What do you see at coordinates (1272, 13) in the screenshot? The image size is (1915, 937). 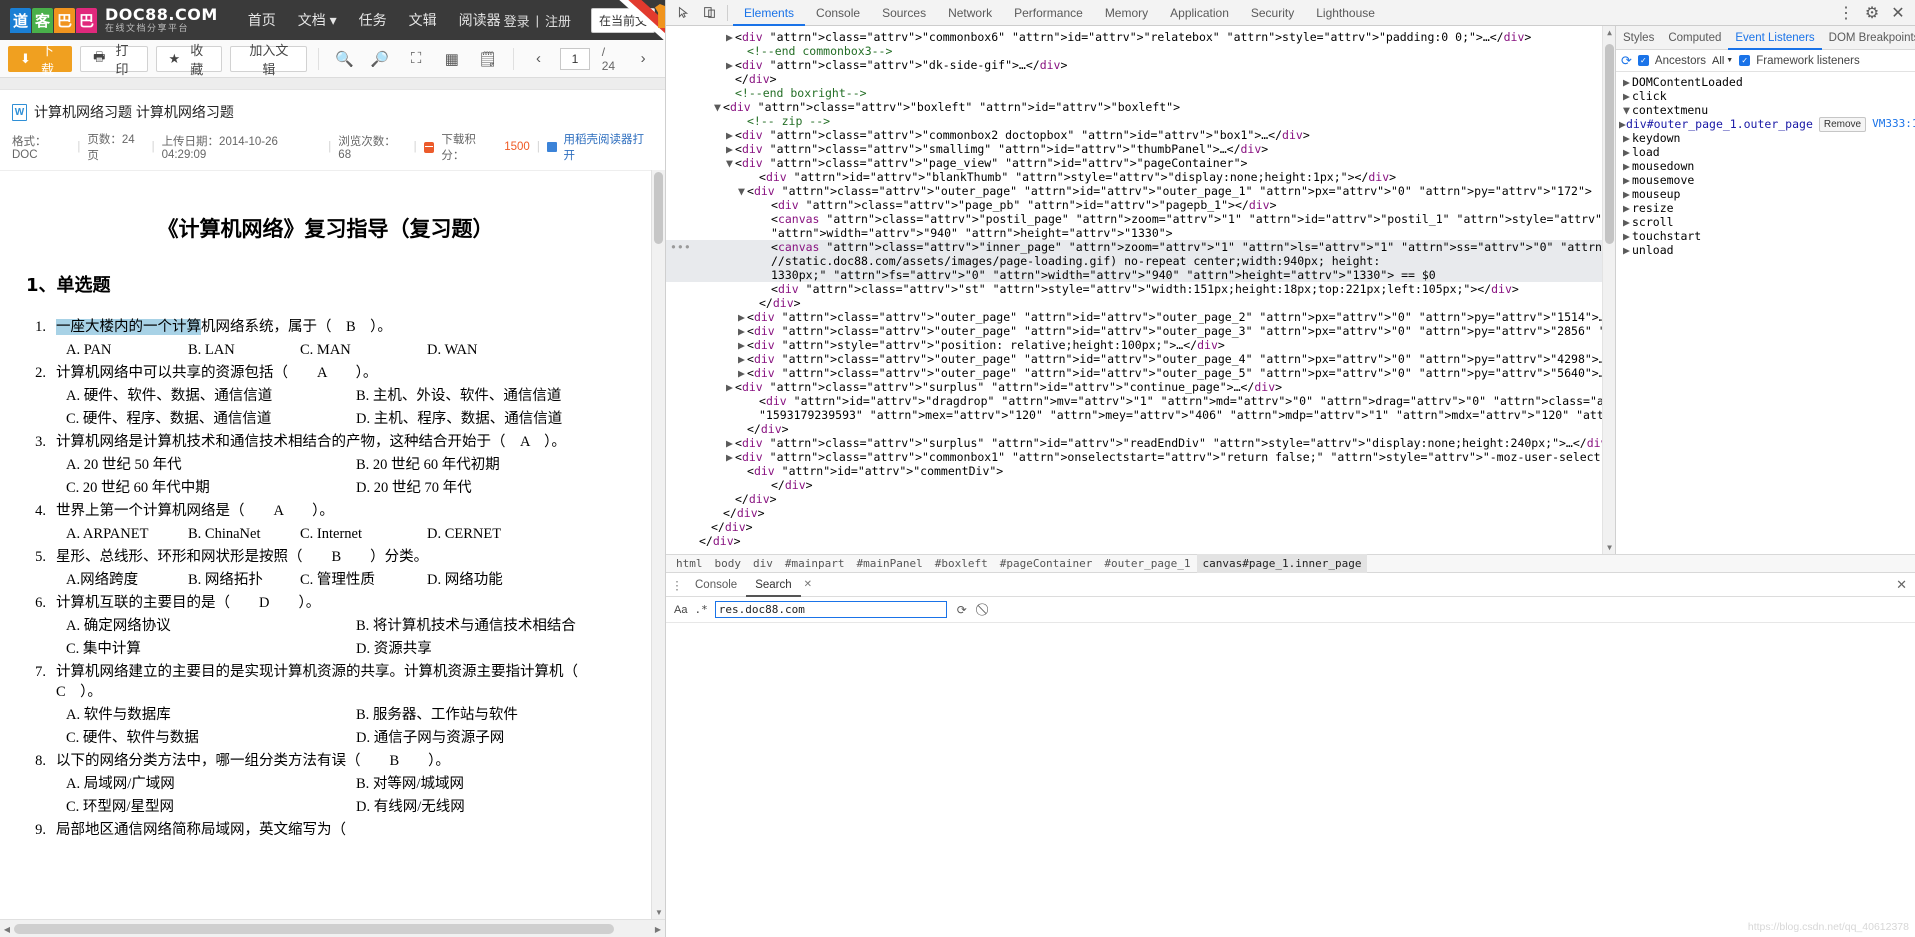 I see `tab-security: Security` at bounding box center [1272, 13].